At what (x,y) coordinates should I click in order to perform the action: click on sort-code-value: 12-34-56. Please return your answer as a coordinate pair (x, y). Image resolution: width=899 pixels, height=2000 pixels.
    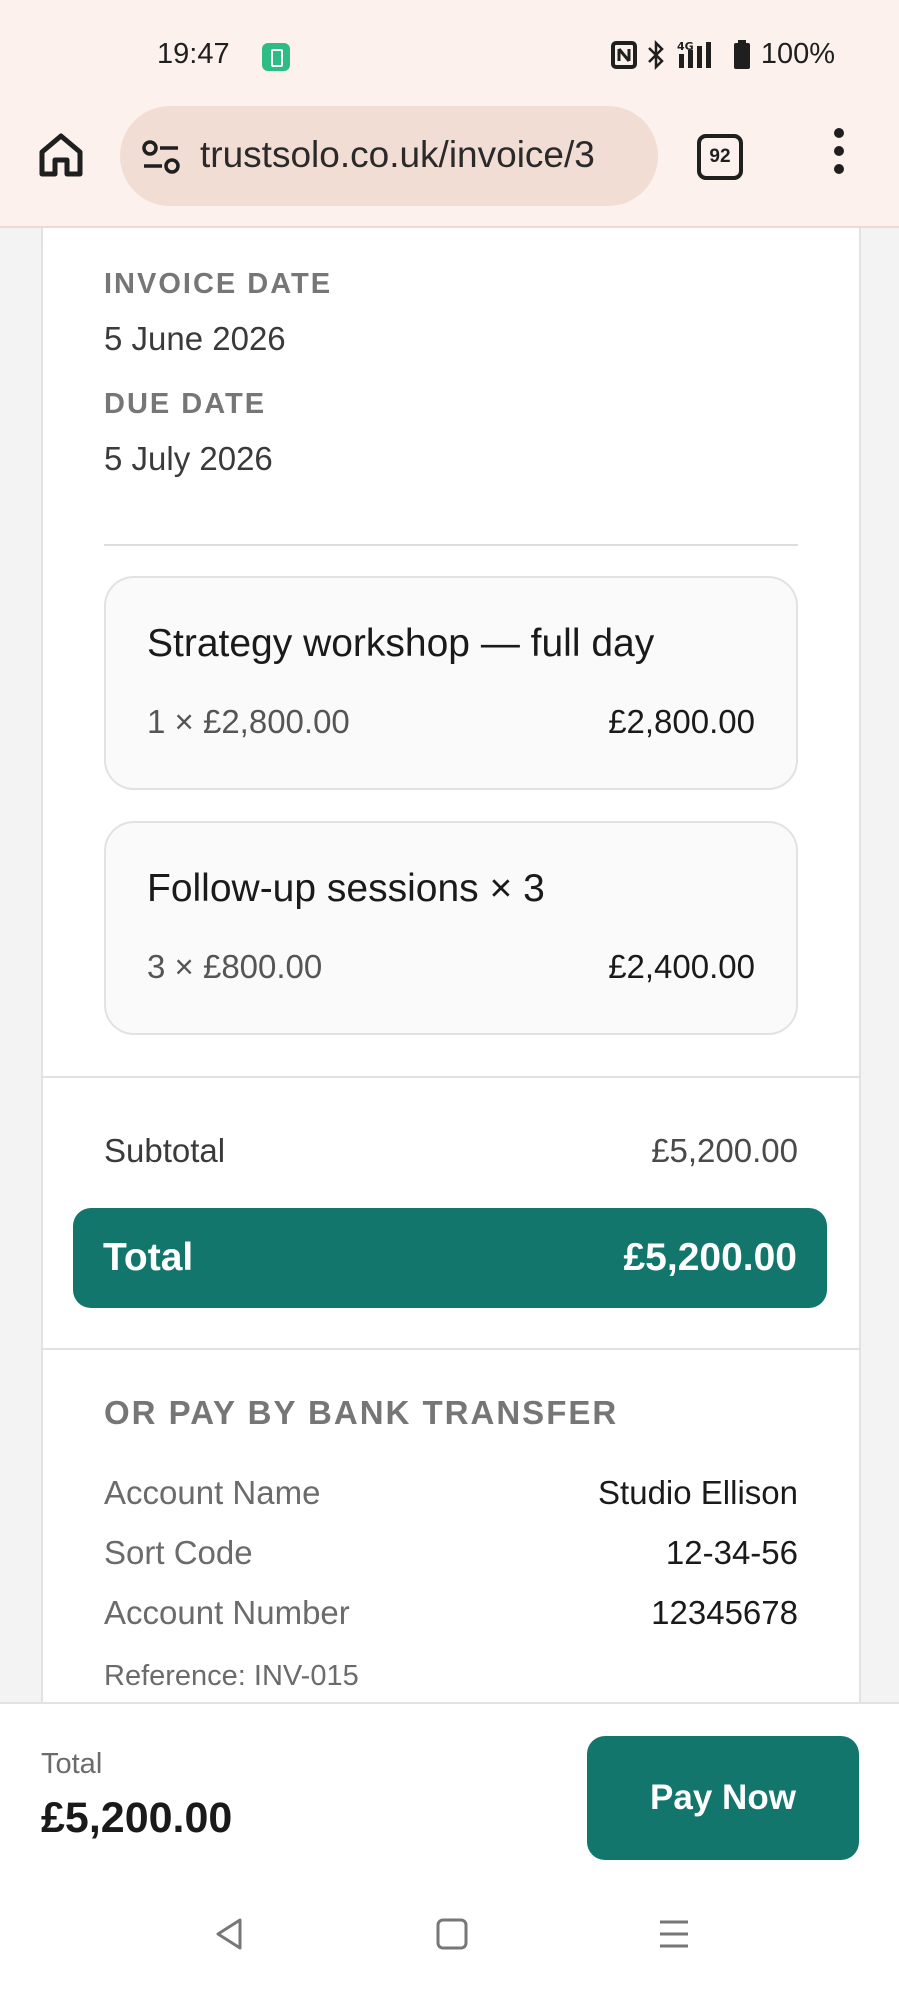
    Looking at the image, I should click on (731, 1552).